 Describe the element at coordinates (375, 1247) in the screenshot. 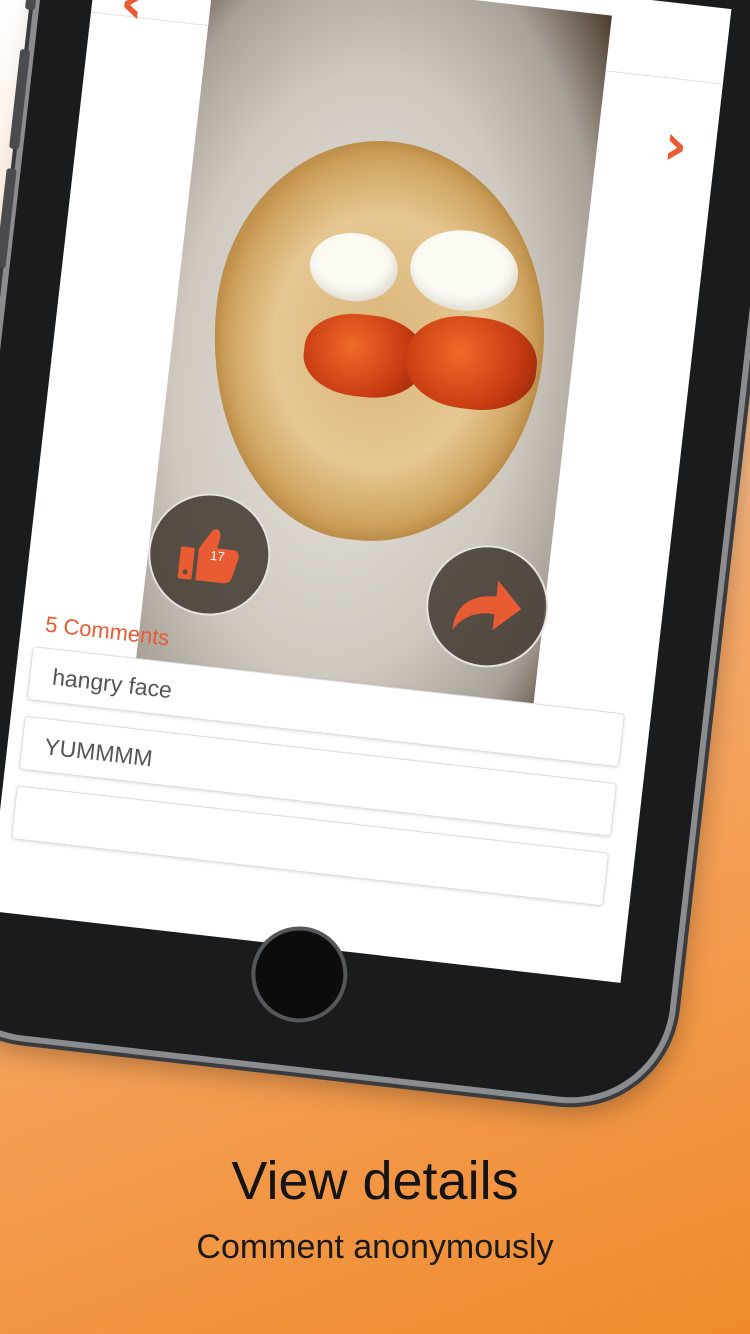

I see `caption-subtitle: Comment anonymously` at that location.